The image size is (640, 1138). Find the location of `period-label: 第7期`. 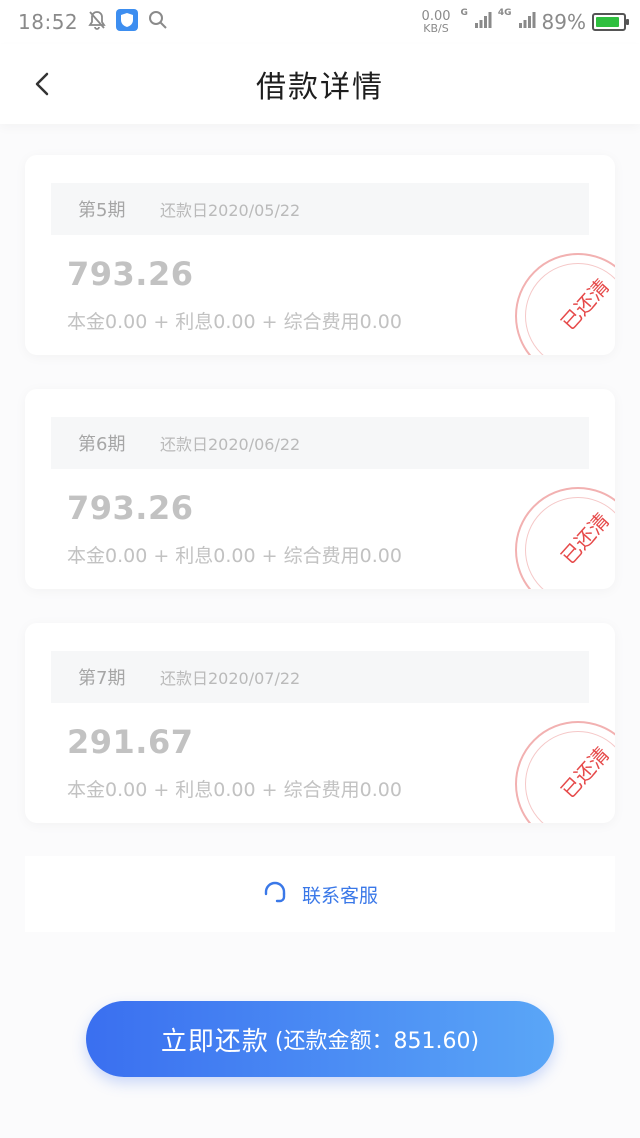

period-label: 第7期 is located at coordinates (102, 678).